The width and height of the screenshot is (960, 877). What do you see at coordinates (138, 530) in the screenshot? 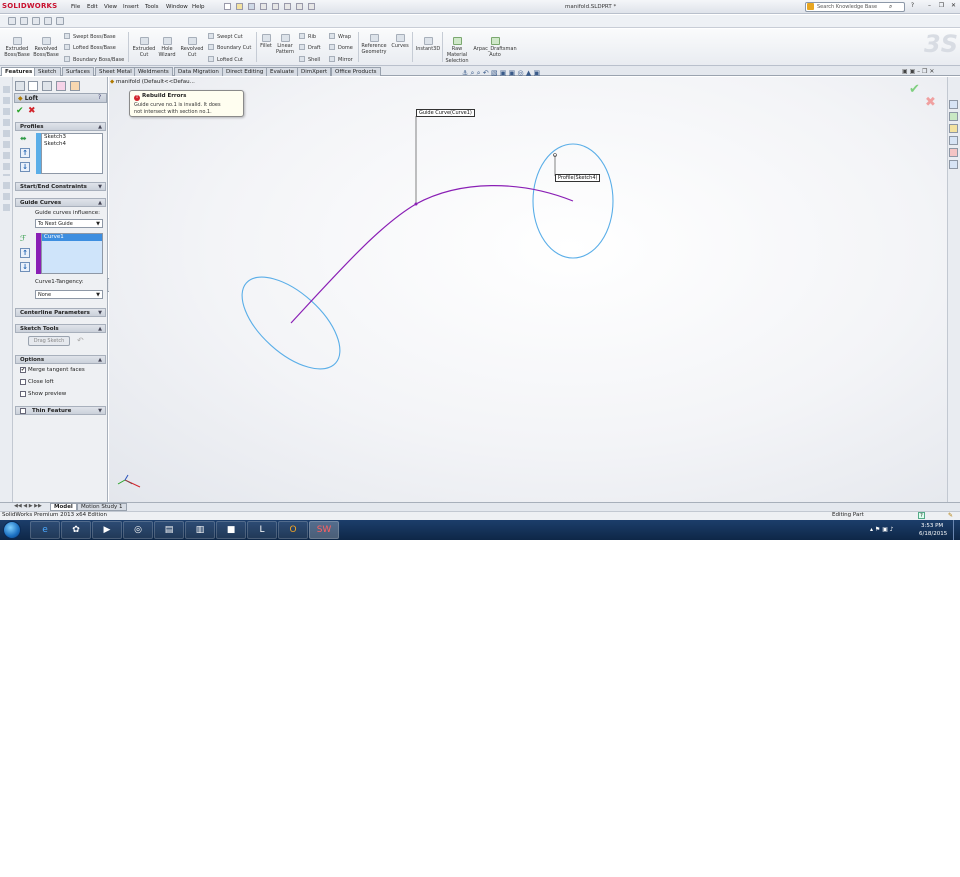
I see `chrome-icon: ◎` at bounding box center [138, 530].